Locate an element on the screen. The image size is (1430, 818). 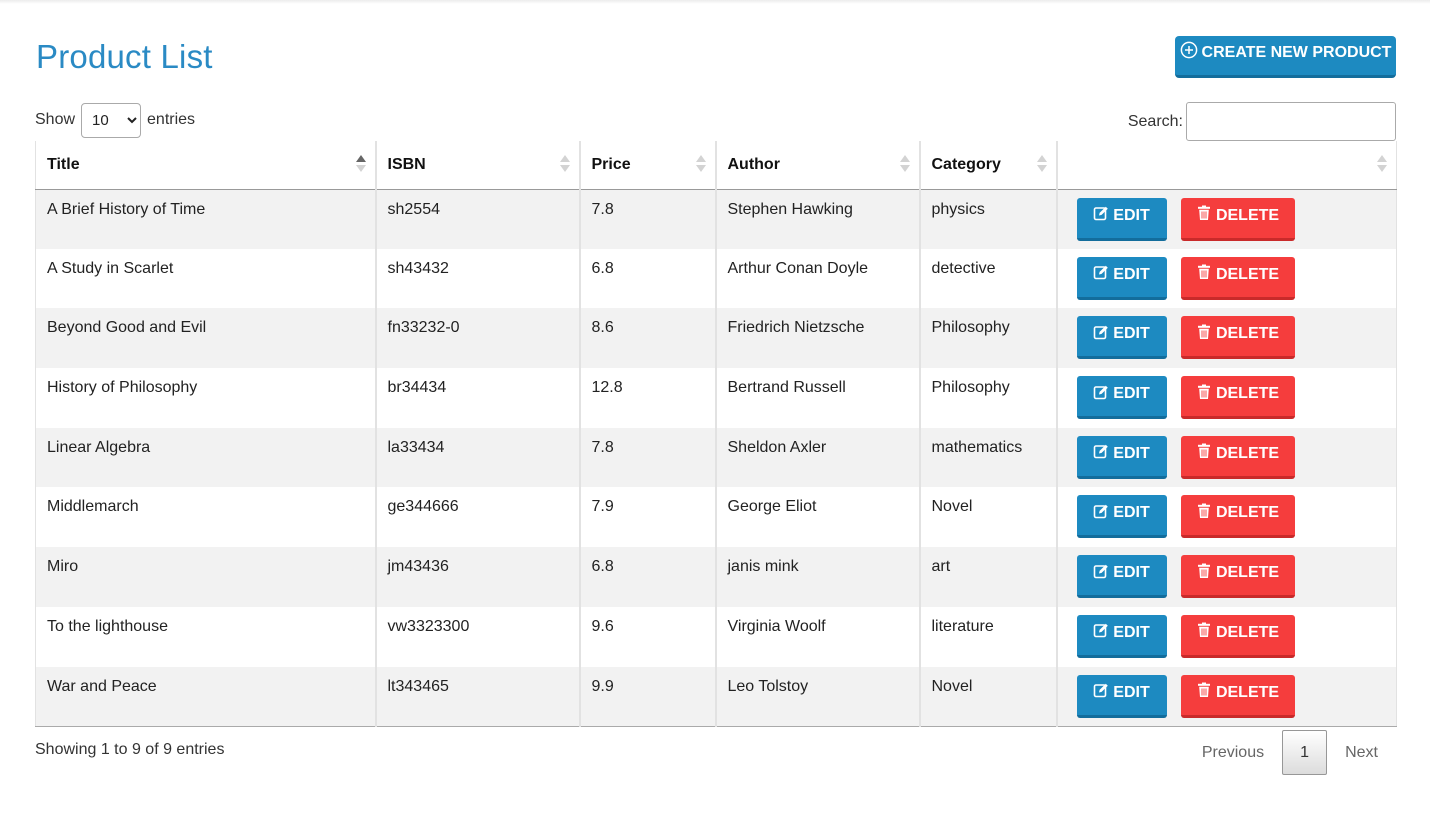
cell-isbn: jm43436 is located at coordinates (477, 577).